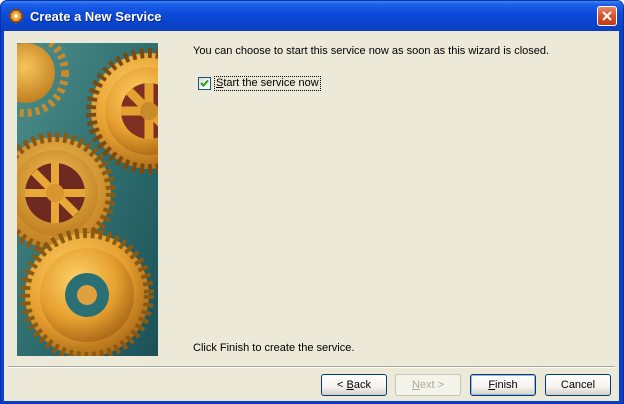 The image size is (624, 404). Describe the element at coordinates (274, 348) in the screenshot. I see `finish-instructions: Click Finish to create the service.` at that location.